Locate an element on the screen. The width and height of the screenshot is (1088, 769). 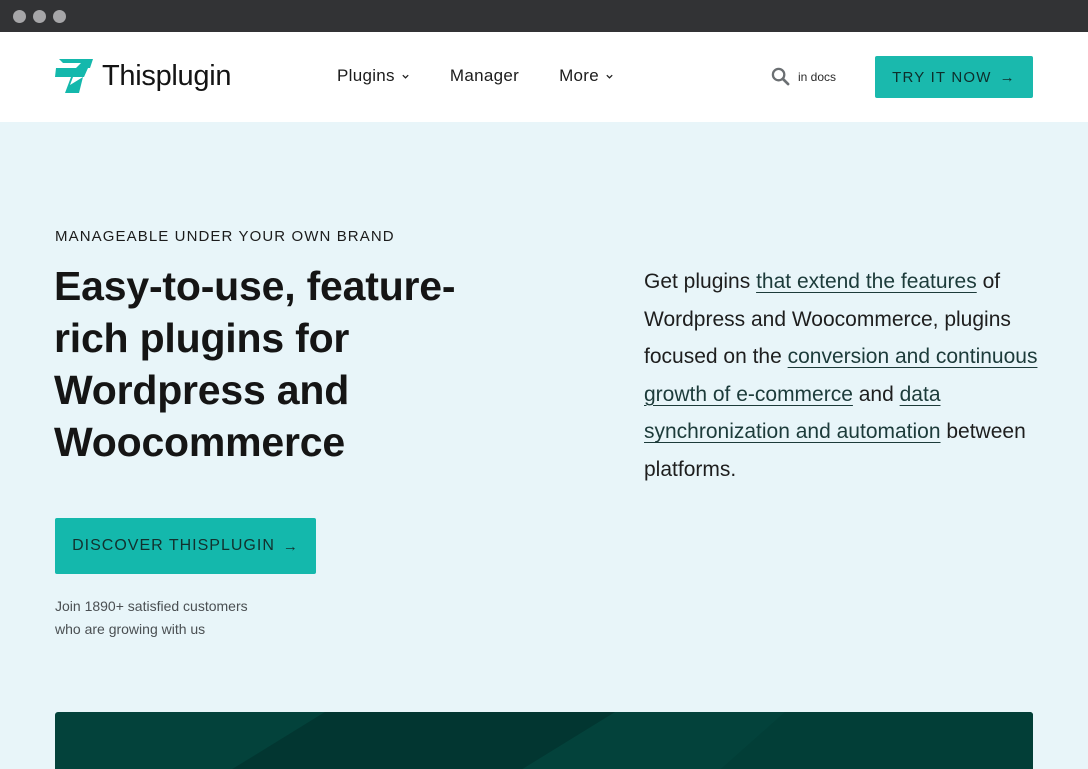
try-button-label: TRY IT NOW is located at coordinates (942, 77).